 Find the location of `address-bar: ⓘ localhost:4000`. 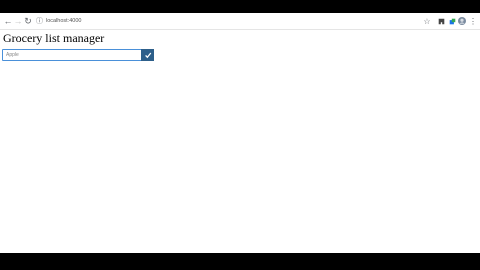

address-bar: ⓘ localhost:4000 is located at coordinates (234, 21).